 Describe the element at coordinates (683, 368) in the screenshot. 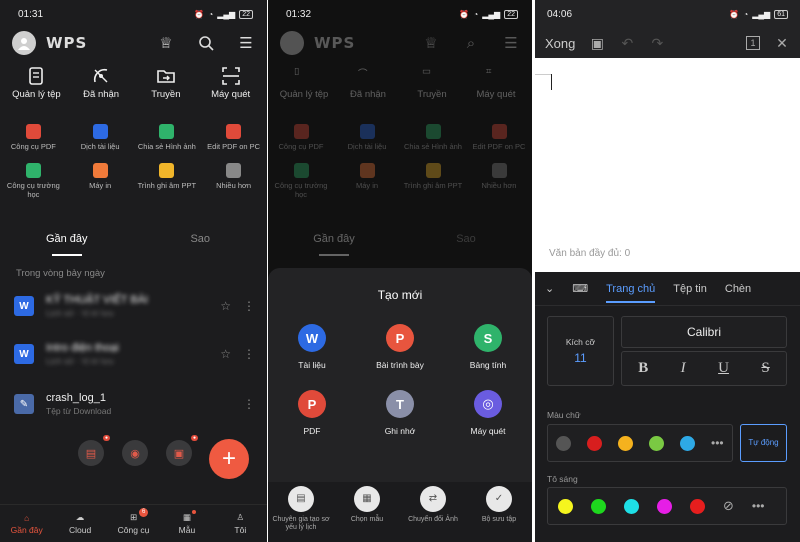

I see `italic-button: I` at that location.